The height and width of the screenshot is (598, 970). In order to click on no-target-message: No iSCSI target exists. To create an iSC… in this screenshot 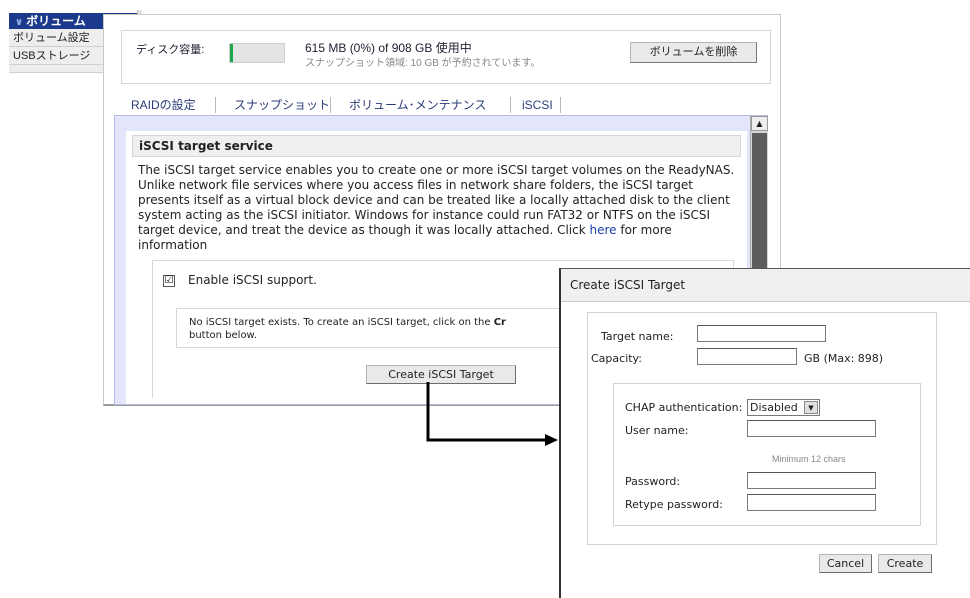, I will do `click(379, 329)`.